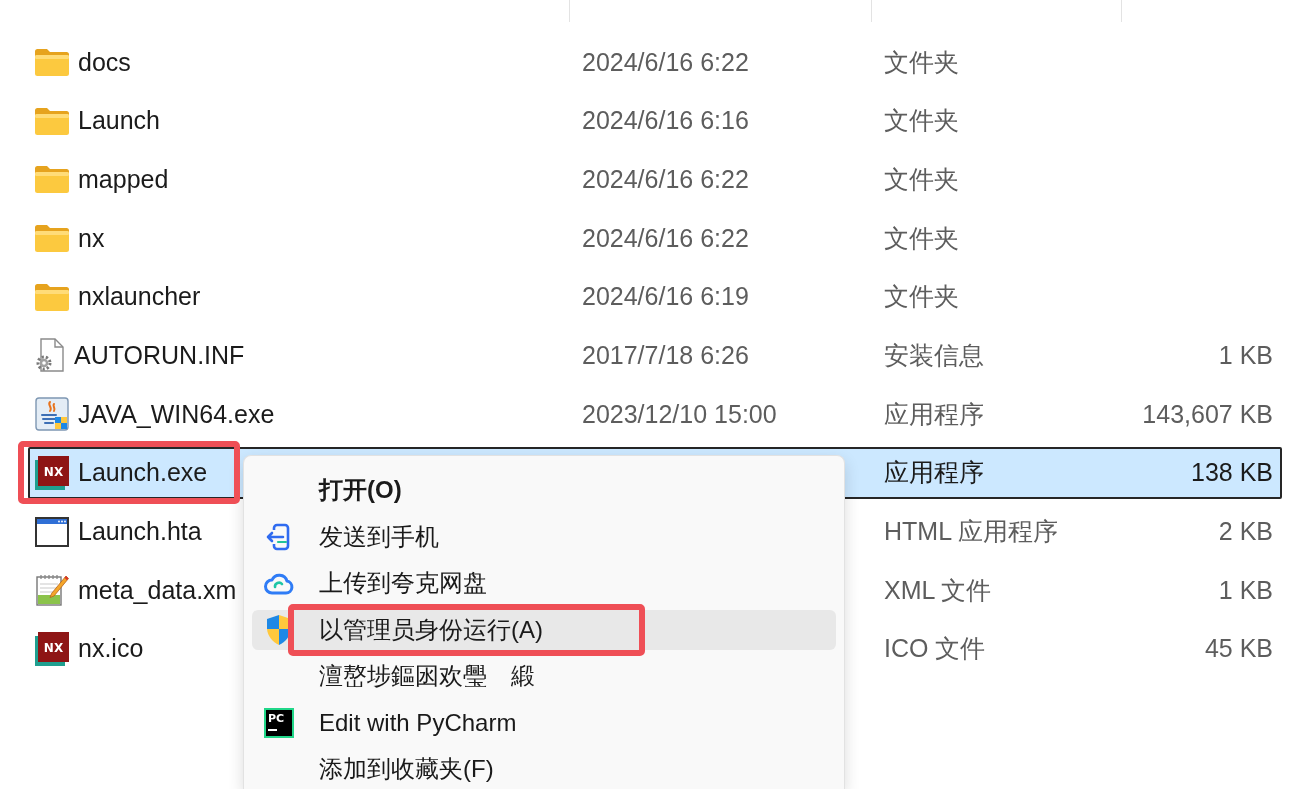  I want to click on file-name: docs, so click(104, 62).